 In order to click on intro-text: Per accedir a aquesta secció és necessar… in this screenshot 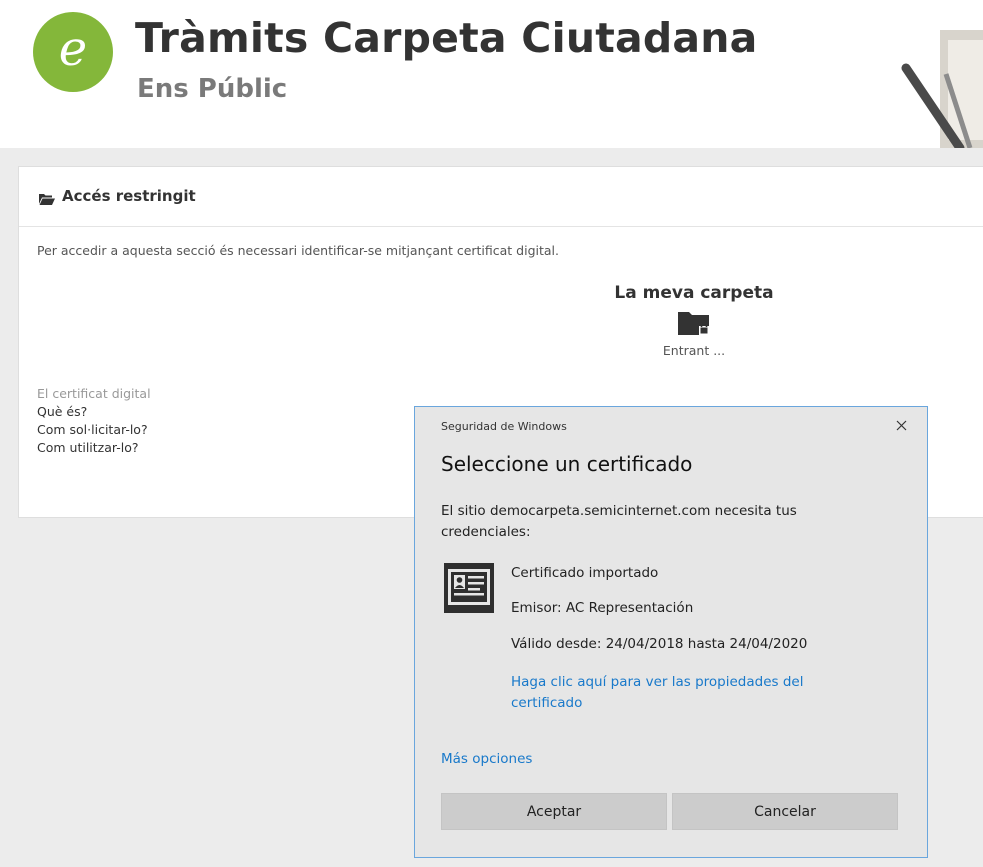, I will do `click(298, 250)`.